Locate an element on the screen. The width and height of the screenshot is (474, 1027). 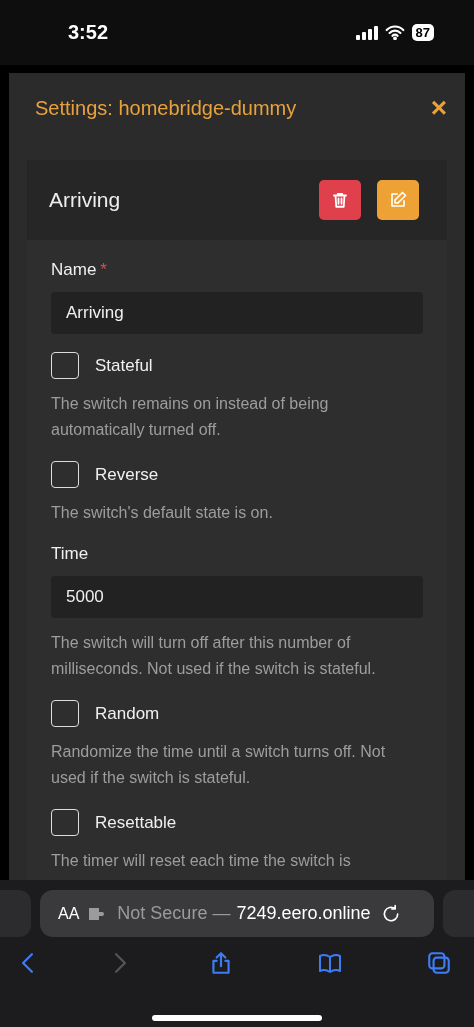
checkbox-label: Resettable is located at coordinates (136, 822).